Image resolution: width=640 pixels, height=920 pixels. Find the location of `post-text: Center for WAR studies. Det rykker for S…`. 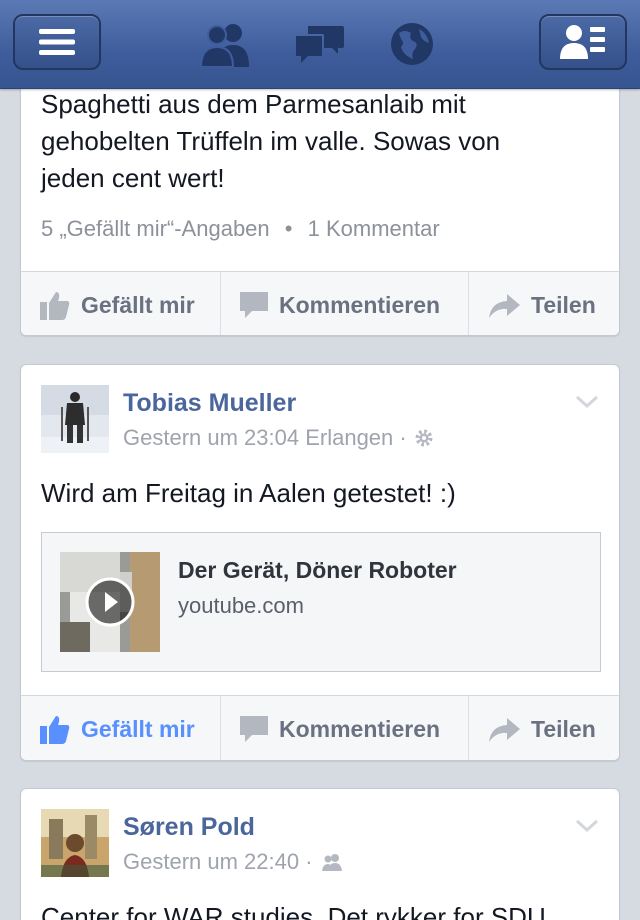

post-text: Center for WAR studies. Det rykker for S… is located at coordinates (293, 911).